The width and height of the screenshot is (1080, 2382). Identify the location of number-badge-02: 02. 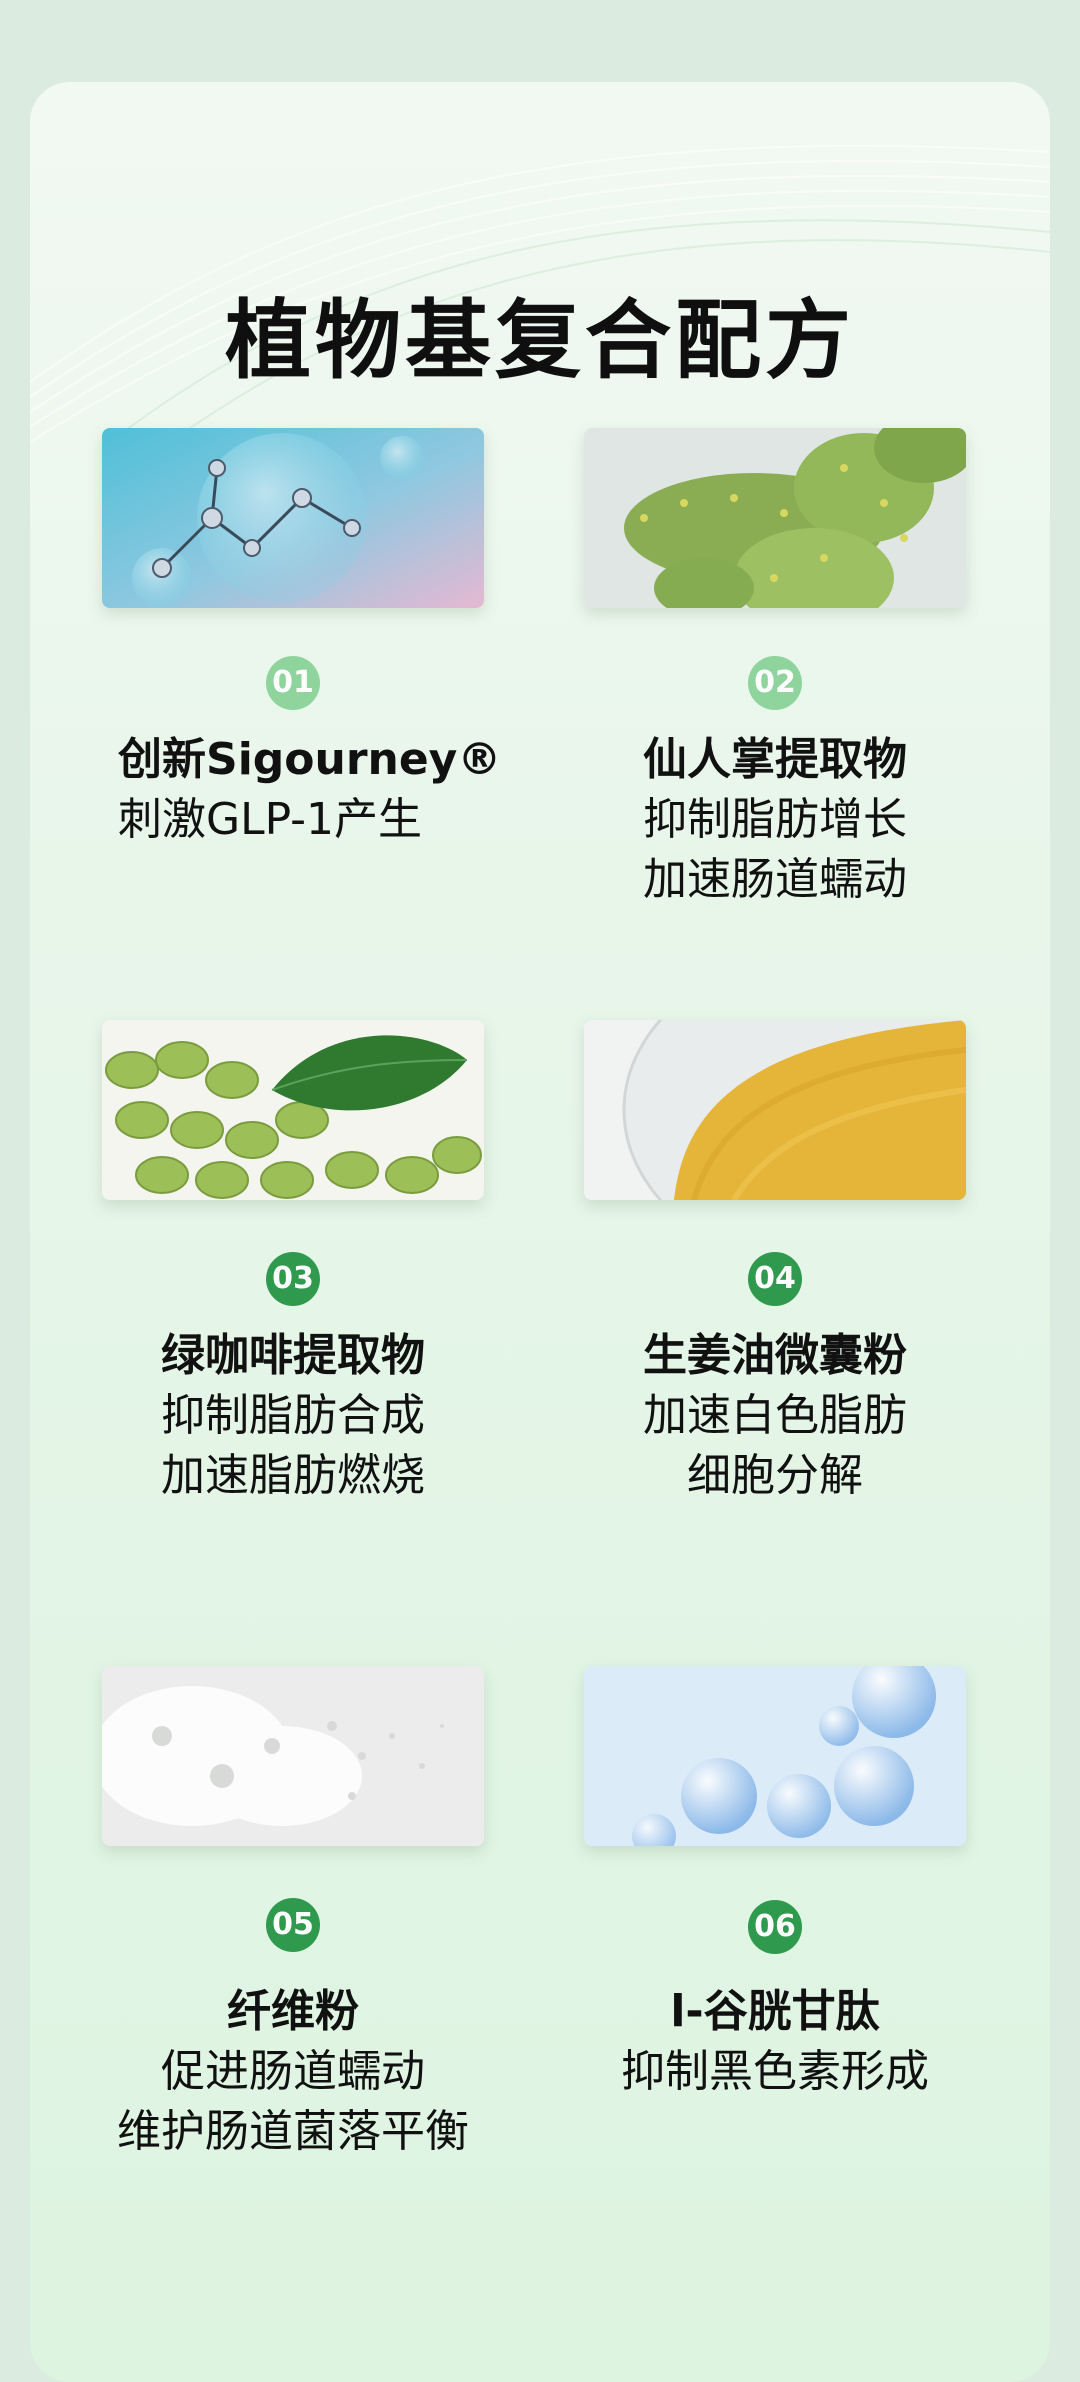
(775, 683).